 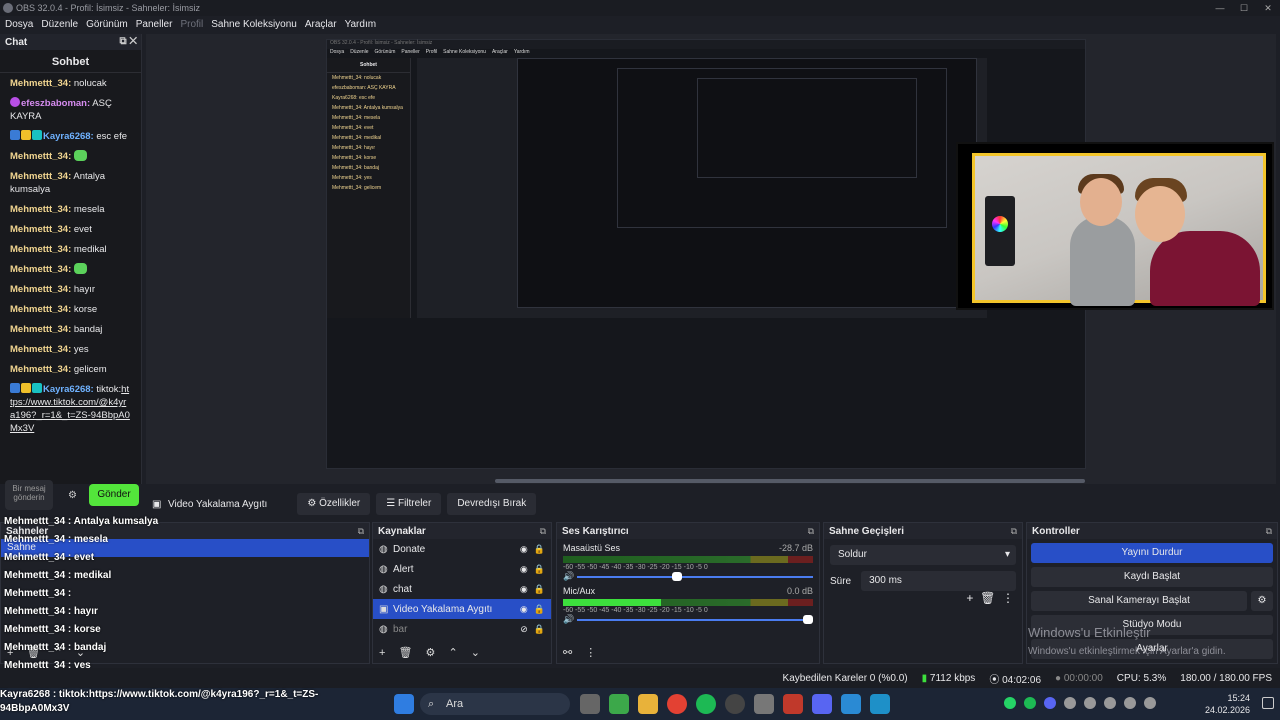 What do you see at coordinates (462, 629) in the screenshot?
I see `source-item: ◍ bar ⊘ 🔒` at bounding box center [462, 629].